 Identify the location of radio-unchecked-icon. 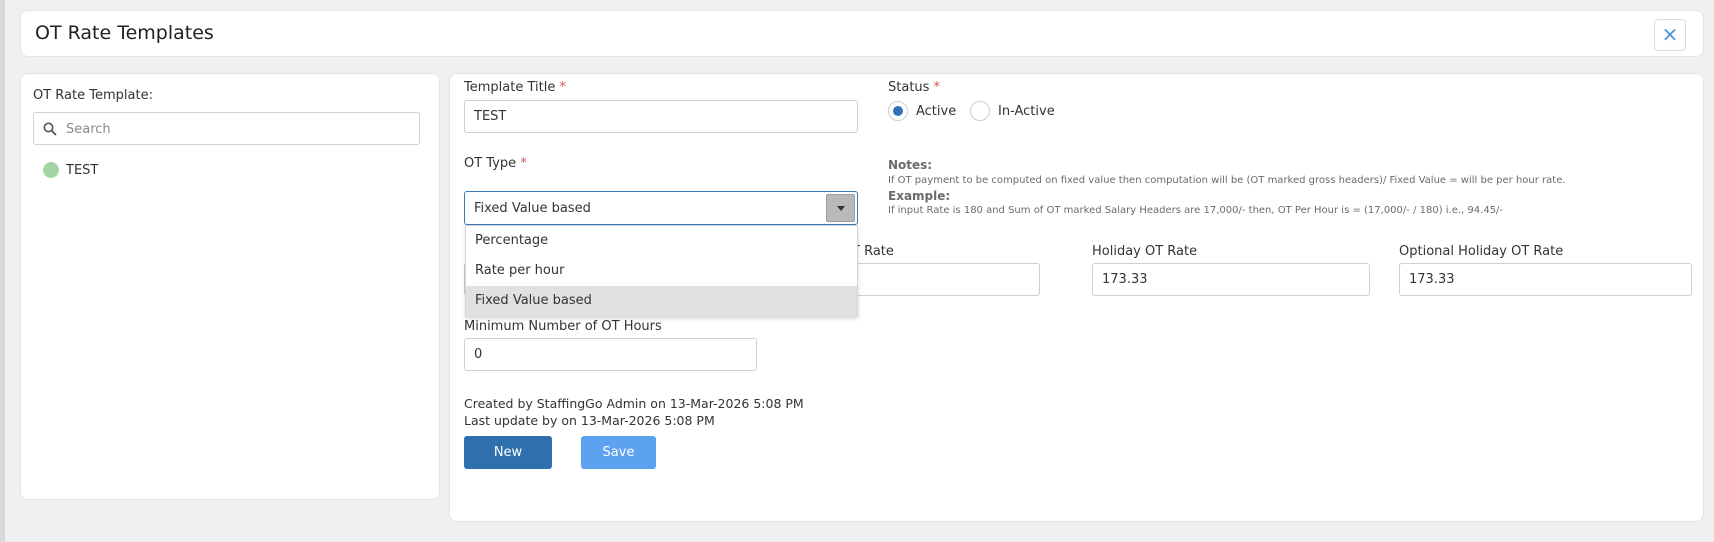
(980, 111).